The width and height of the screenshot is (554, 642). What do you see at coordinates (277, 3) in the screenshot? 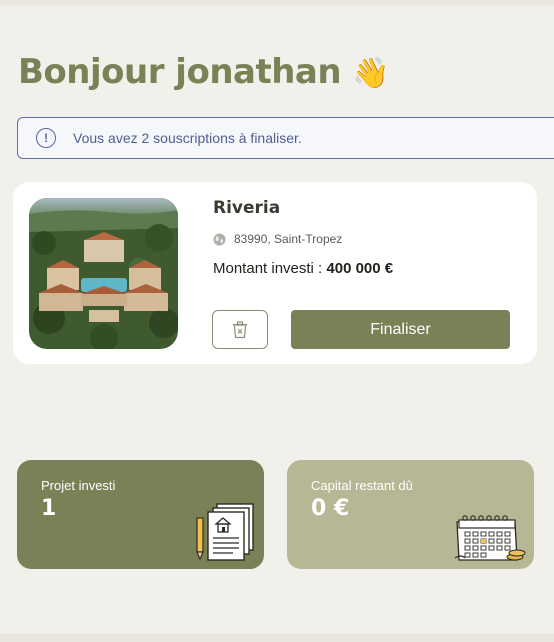
I see `top-strip` at bounding box center [277, 3].